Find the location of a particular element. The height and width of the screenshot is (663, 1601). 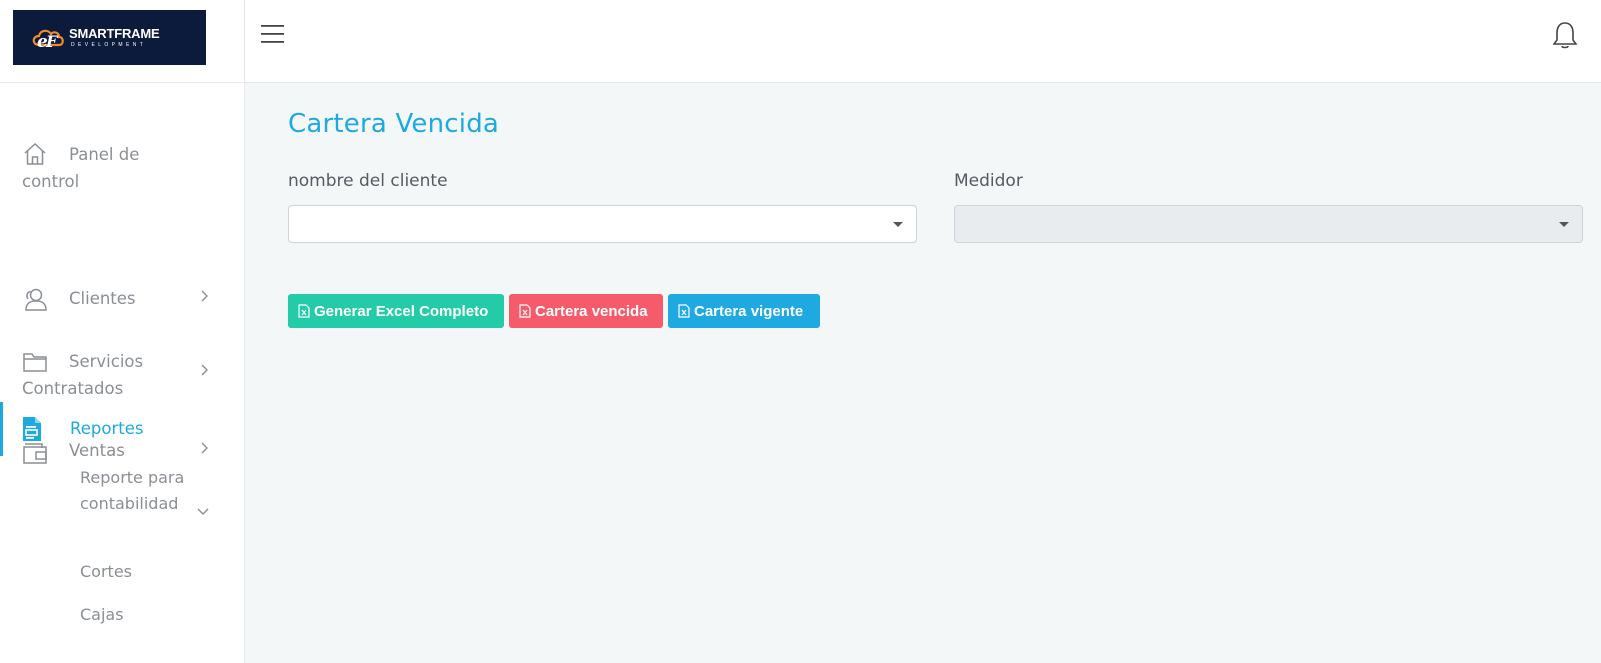

meter-select is located at coordinates (1268, 224).